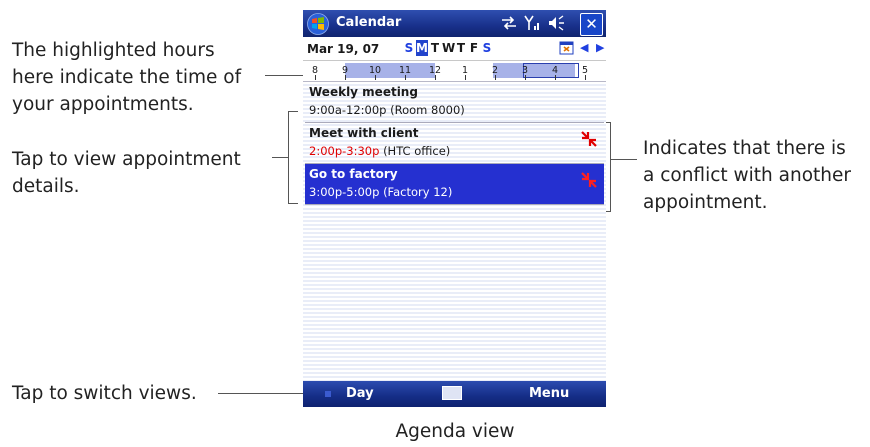 The image size is (870, 447). I want to click on weekday-wed: W, so click(448, 48).